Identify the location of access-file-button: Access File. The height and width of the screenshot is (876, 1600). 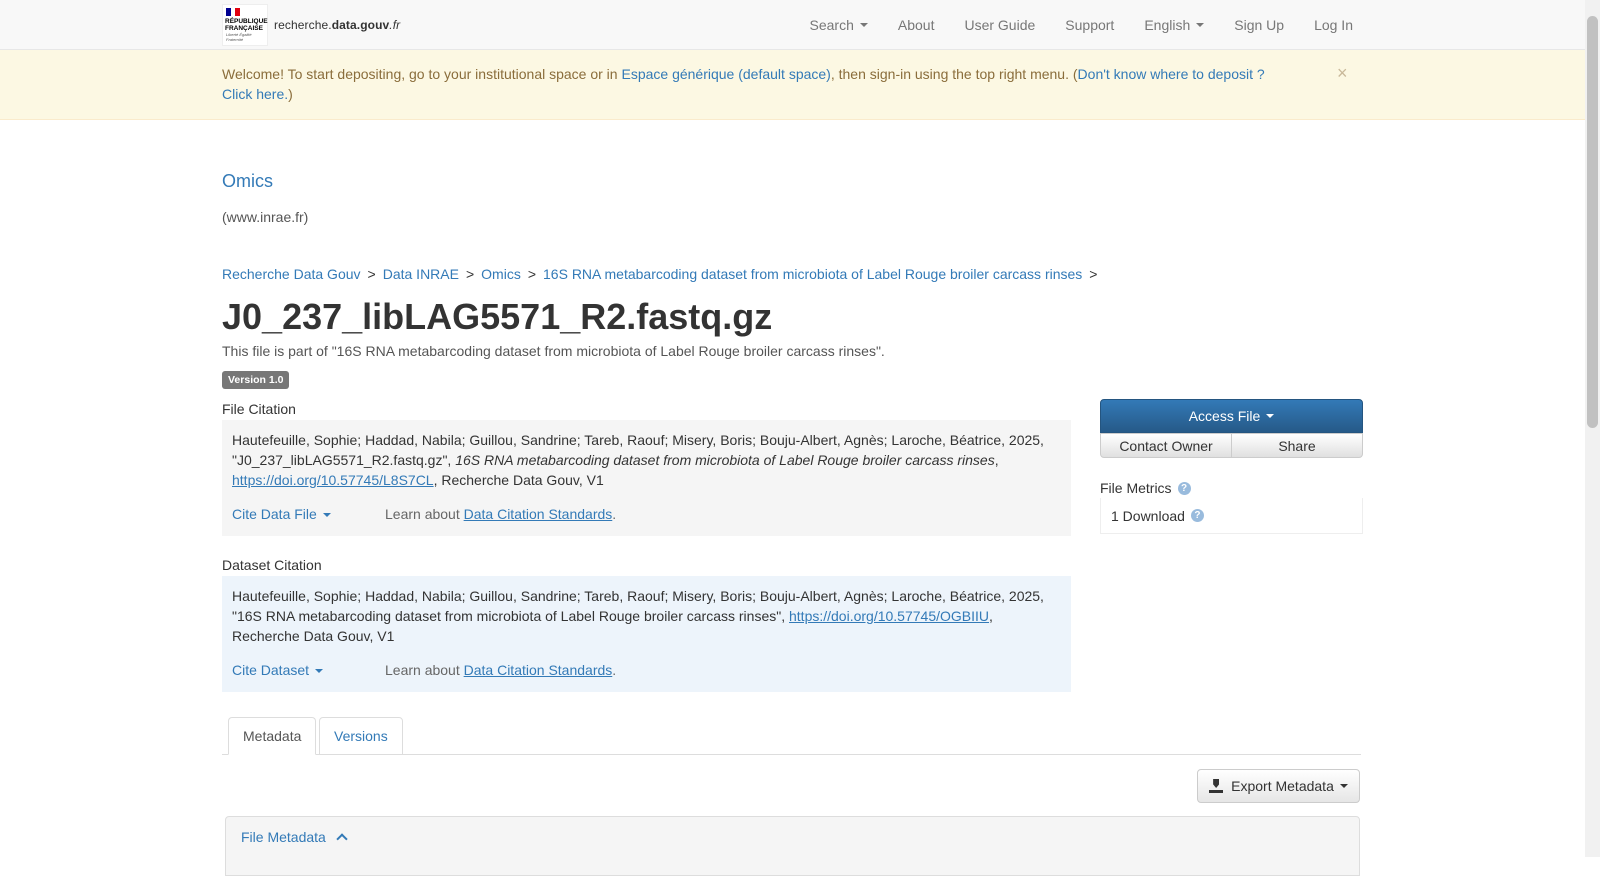
(1231, 416).